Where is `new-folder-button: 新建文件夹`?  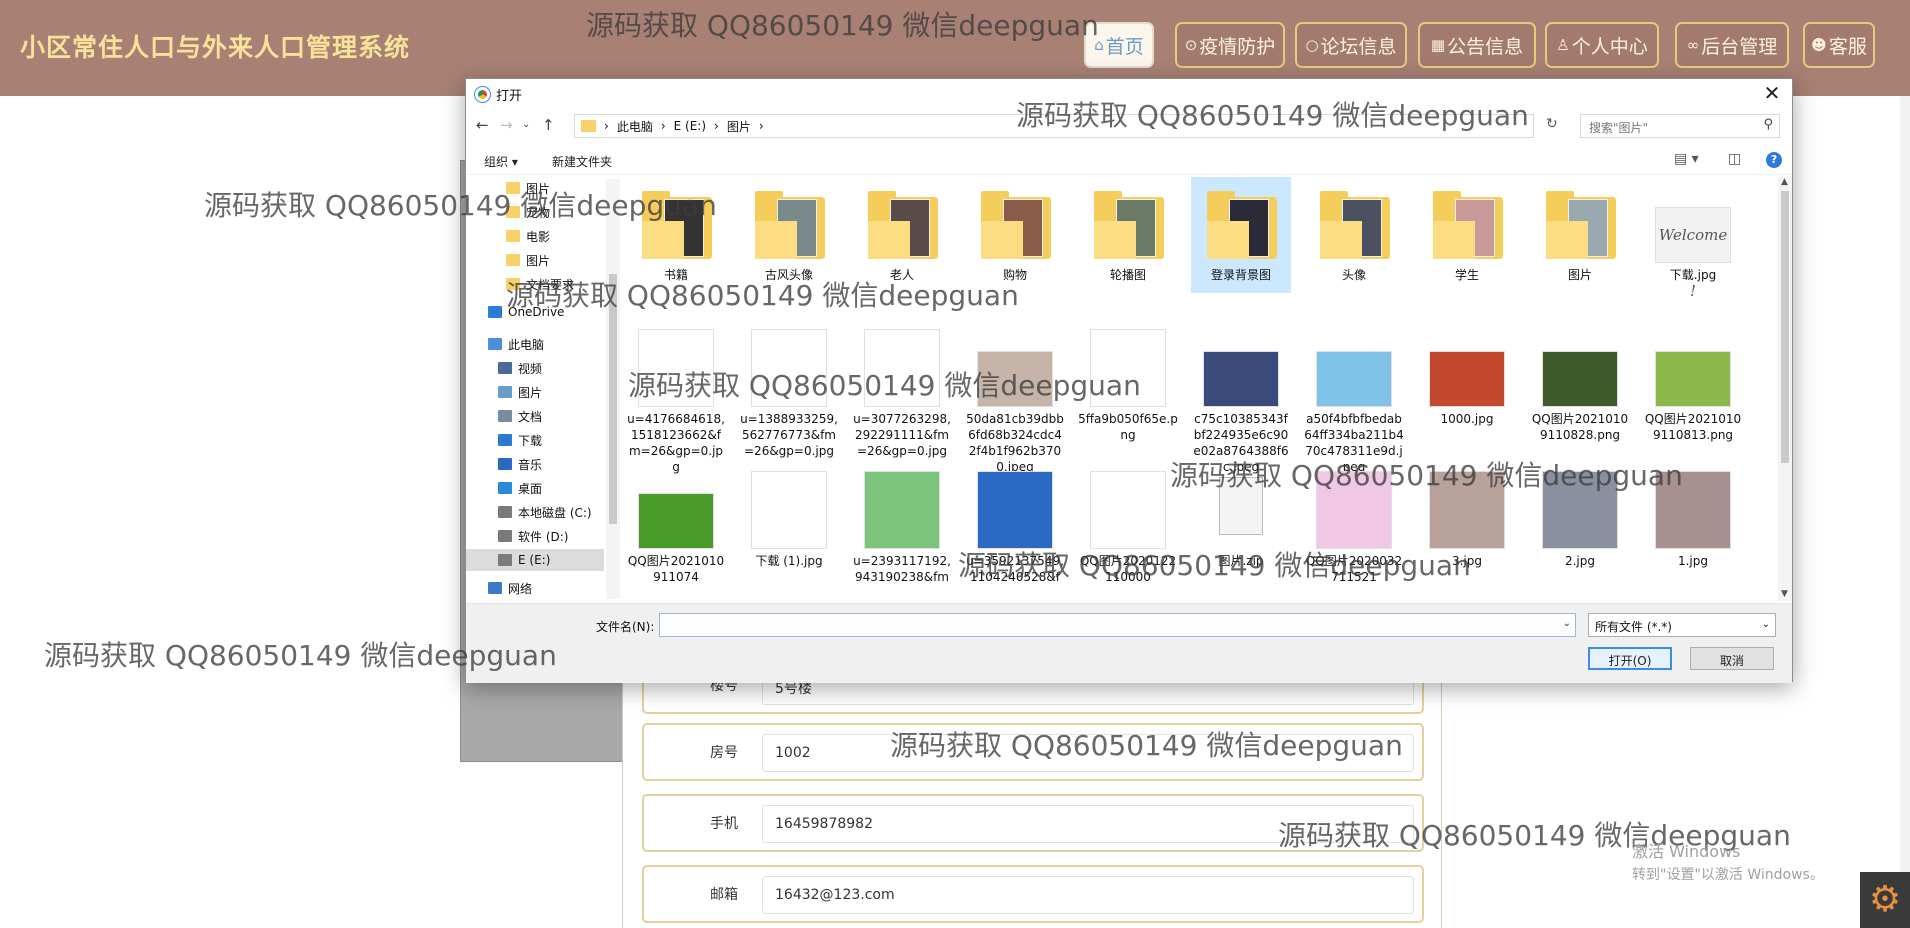
new-folder-button: 新建文件夹 is located at coordinates (582, 161).